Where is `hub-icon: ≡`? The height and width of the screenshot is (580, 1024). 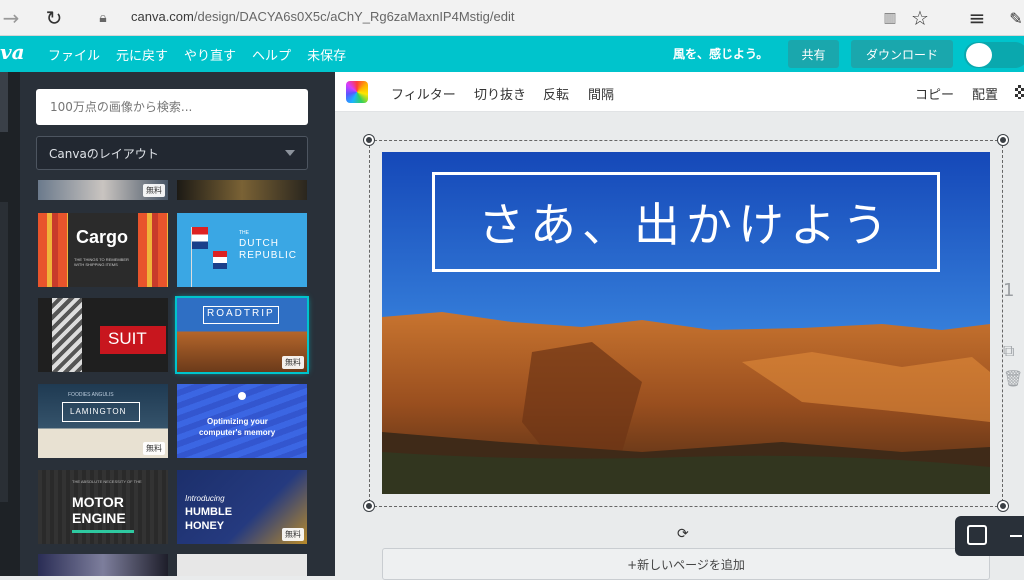 hub-icon: ≡ is located at coordinates (977, 18).